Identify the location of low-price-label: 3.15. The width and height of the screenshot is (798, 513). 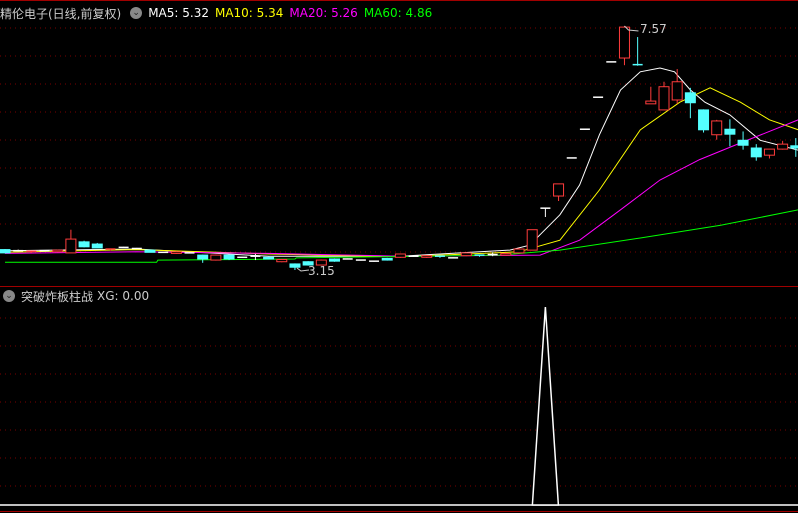
(321, 271).